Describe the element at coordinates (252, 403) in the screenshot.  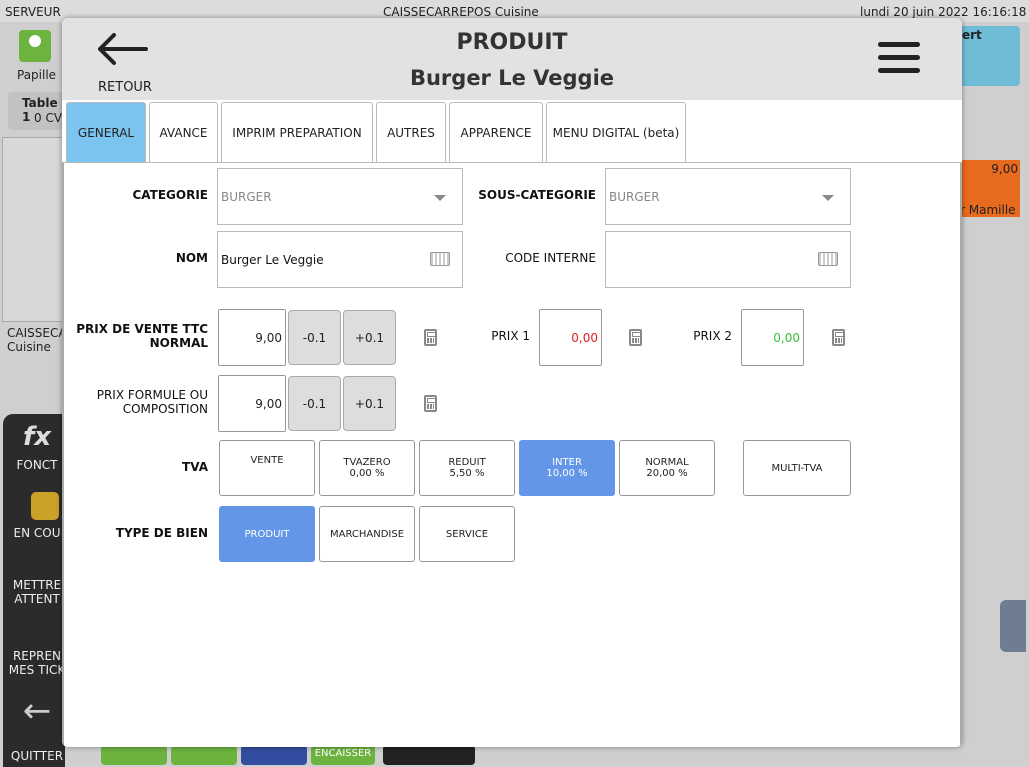
I see `prix-formule-input: 9,00` at that location.